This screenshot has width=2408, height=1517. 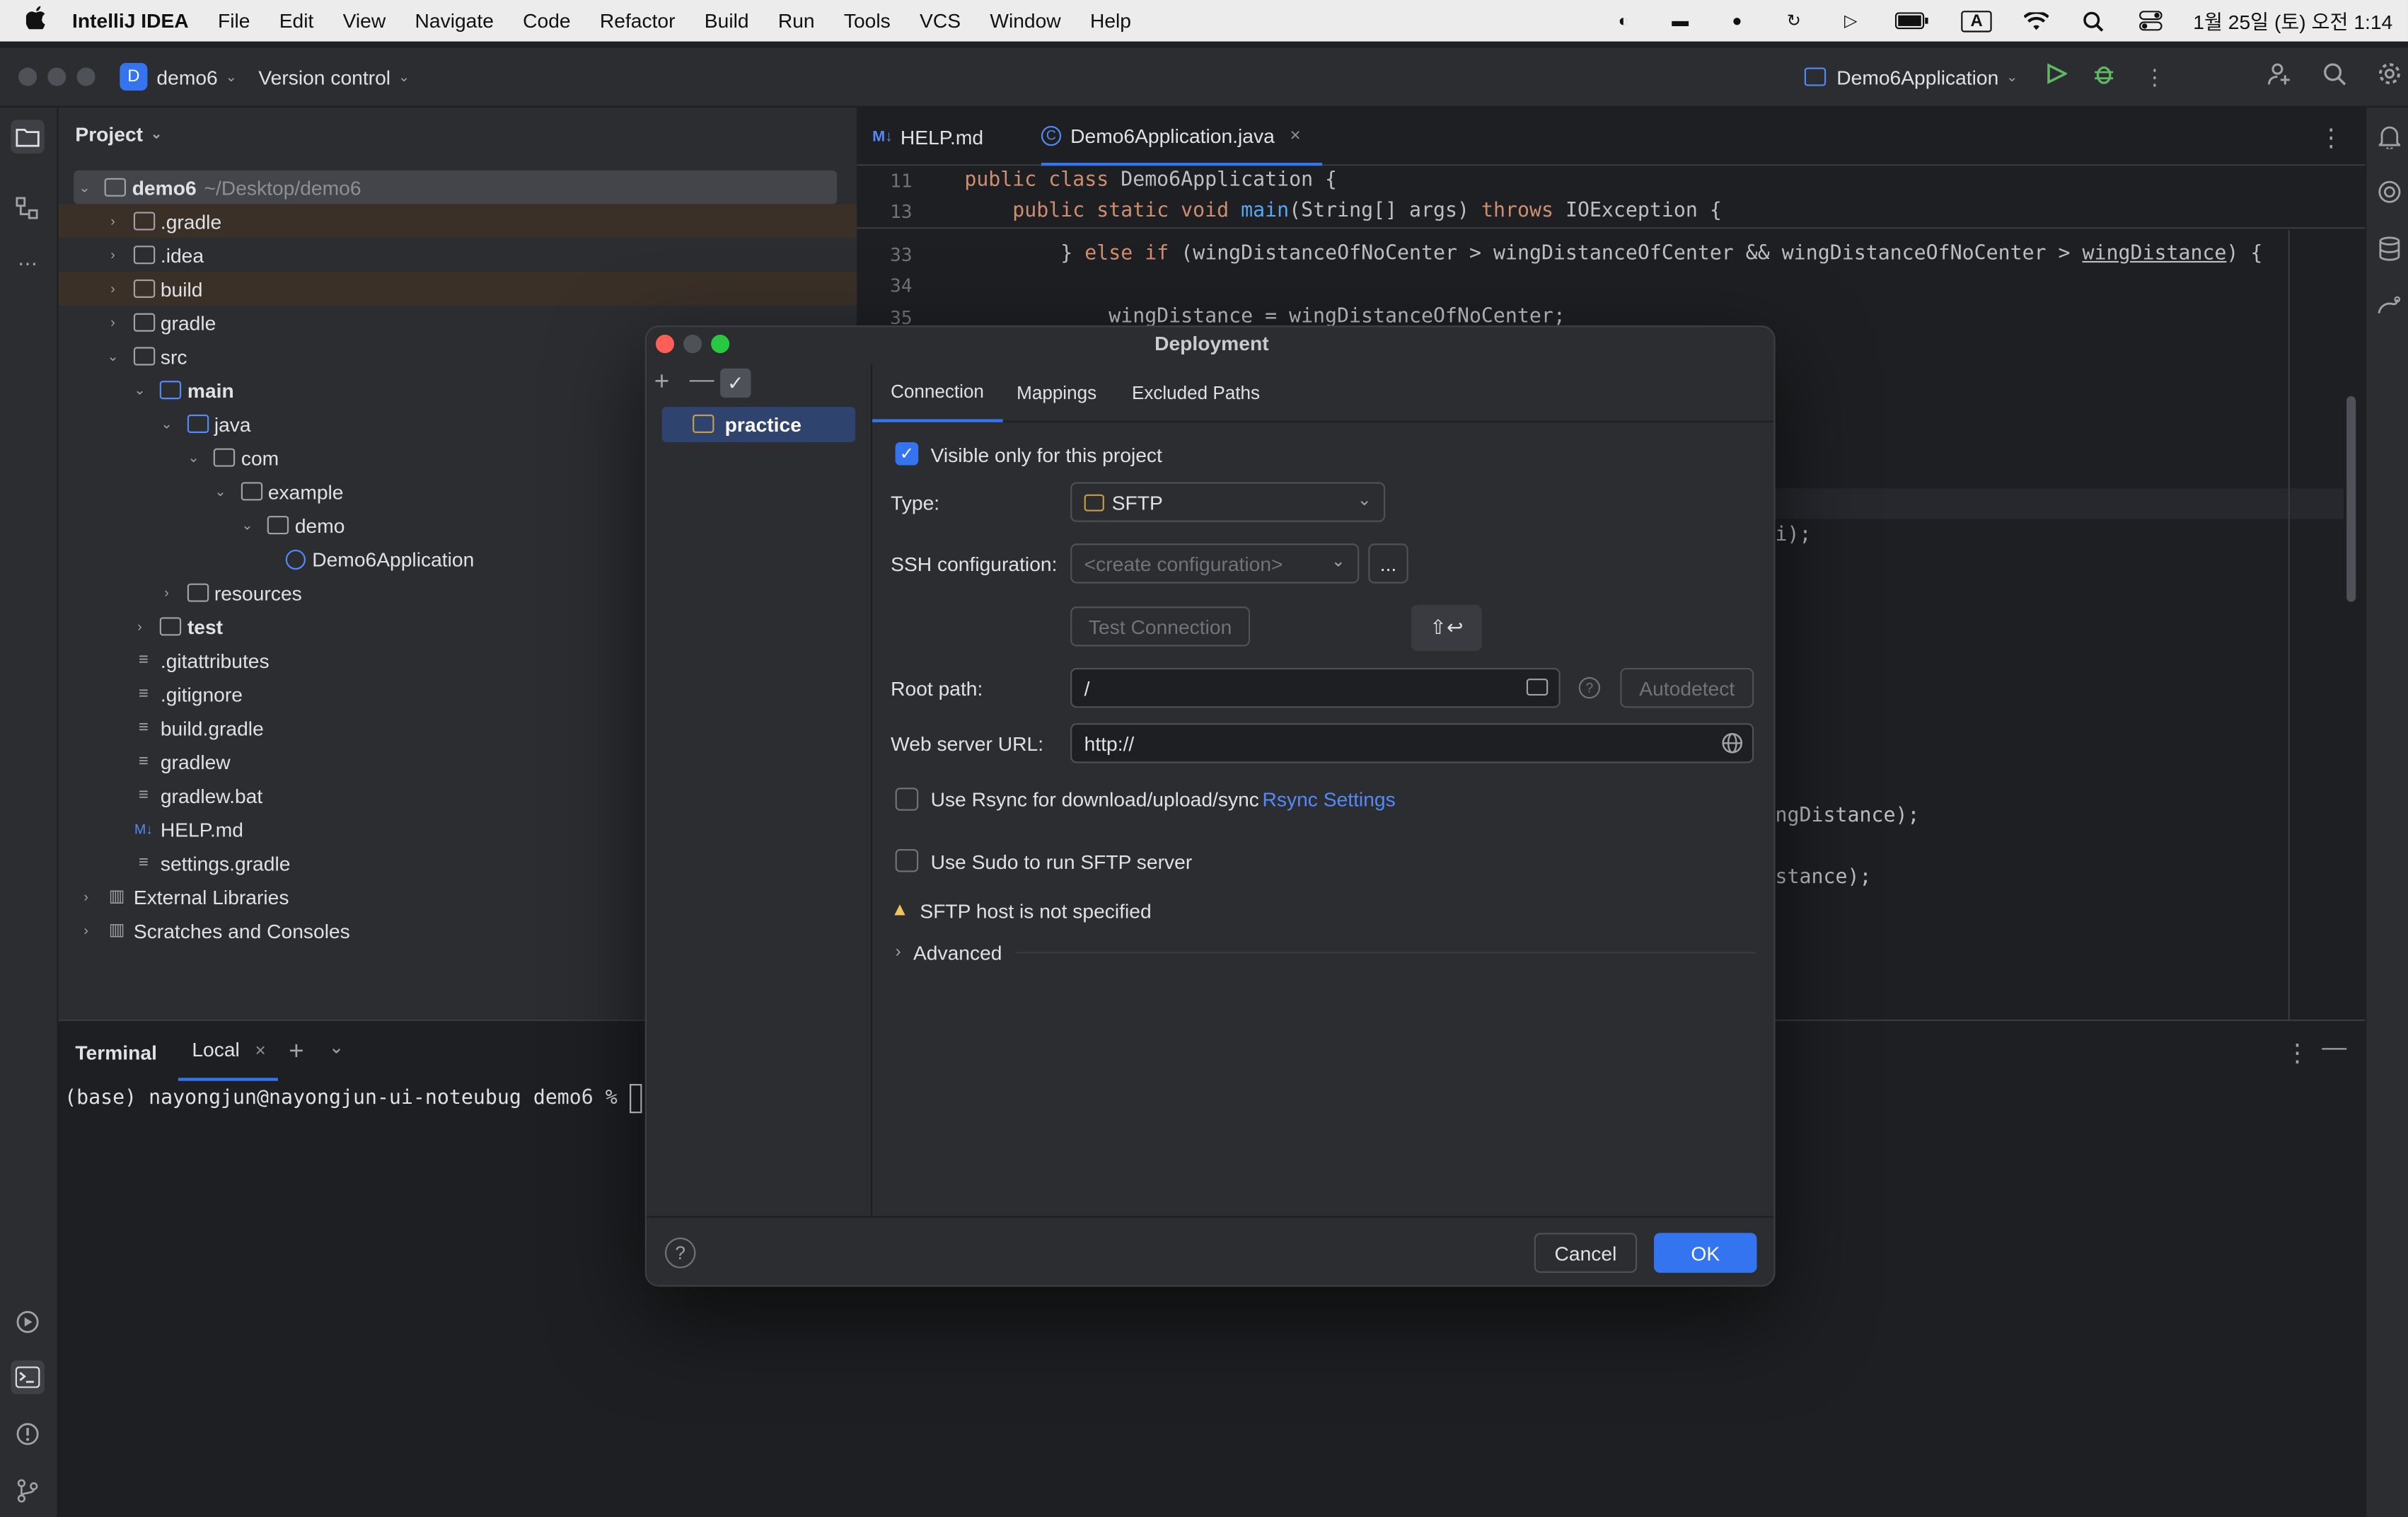 What do you see at coordinates (1228, 502) in the screenshot?
I see `type-select: SFTP ⌄` at bounding box center [1228, 502].